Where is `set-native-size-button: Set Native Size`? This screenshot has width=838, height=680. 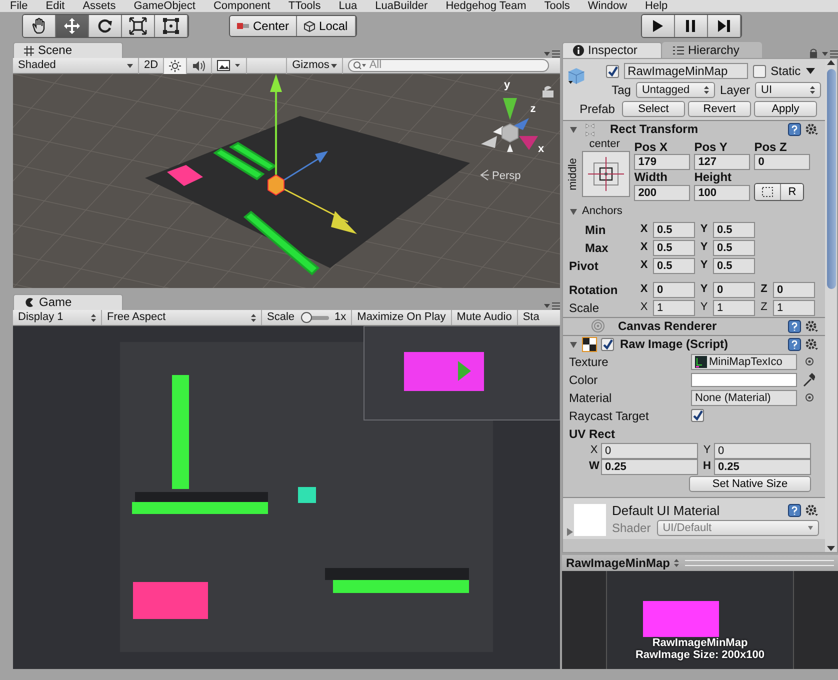
set-native-size-button: Set Native Size is located at coordinates (750, 484).